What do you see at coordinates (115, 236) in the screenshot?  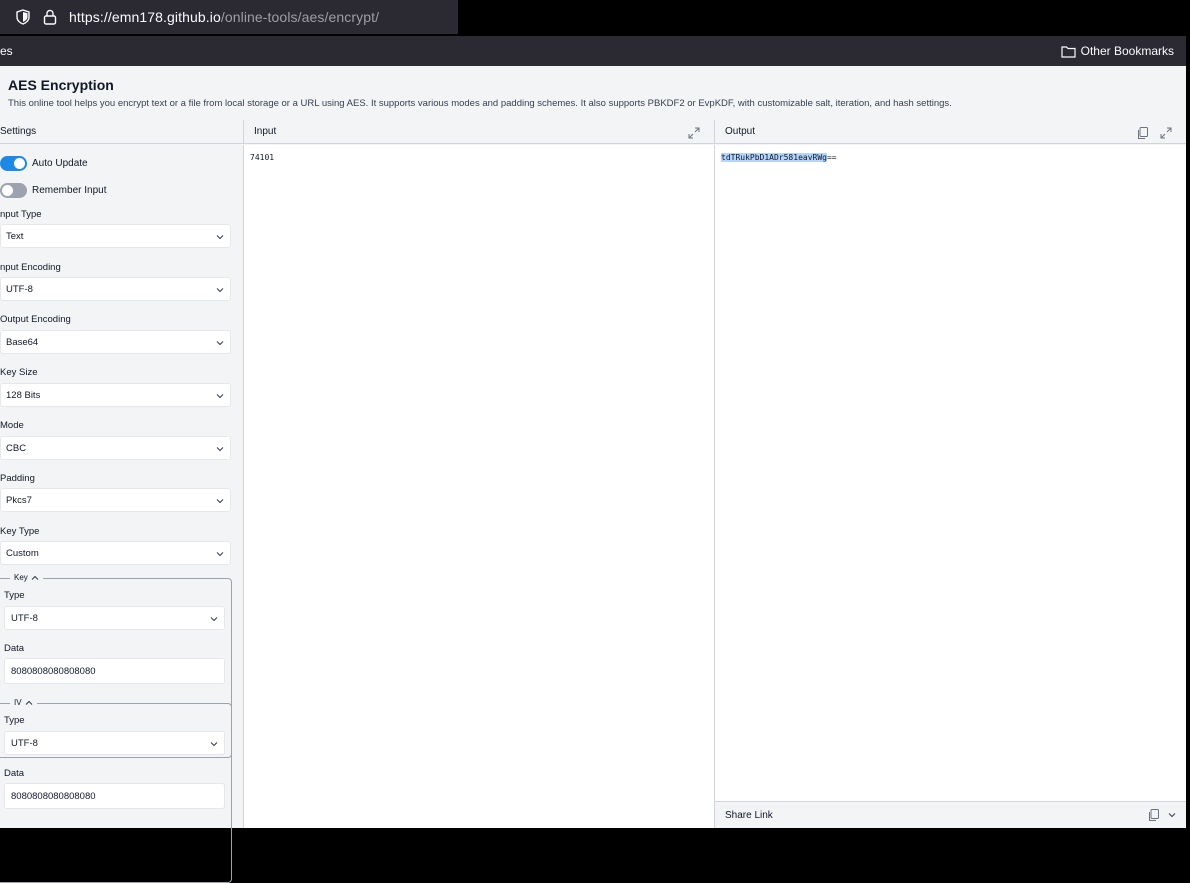 I see `input-type-select: Text` at bounding box center [115, 236].